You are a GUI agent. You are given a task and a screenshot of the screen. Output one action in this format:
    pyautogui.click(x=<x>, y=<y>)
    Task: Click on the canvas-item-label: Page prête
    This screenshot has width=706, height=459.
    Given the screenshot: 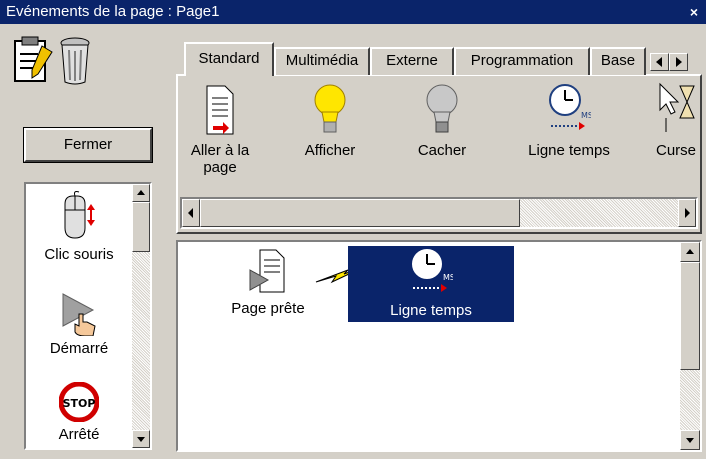 What is the action you would take?
    pyautogui.click(x=268, y=308)
    